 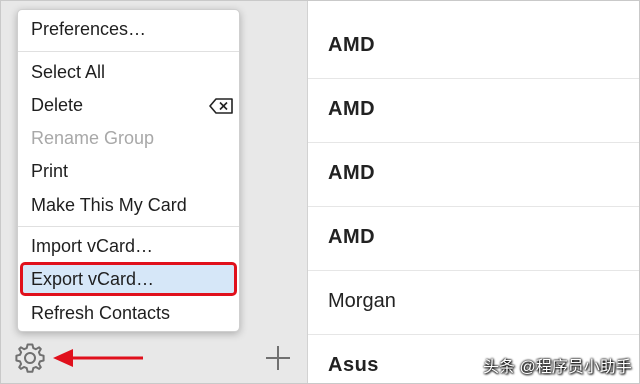 What do you see at coordinates (68, 72) in the screenshot?
I see `menu-item-select-all: Select All` at bounding box center [68, 72].